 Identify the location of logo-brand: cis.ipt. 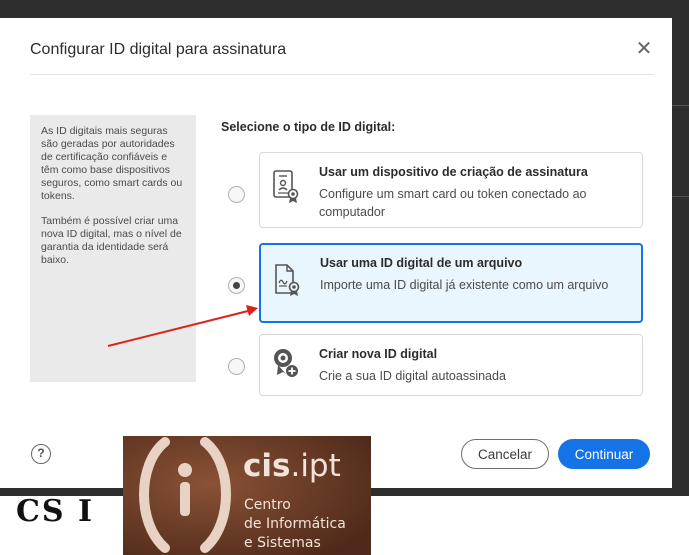
(292, 466).